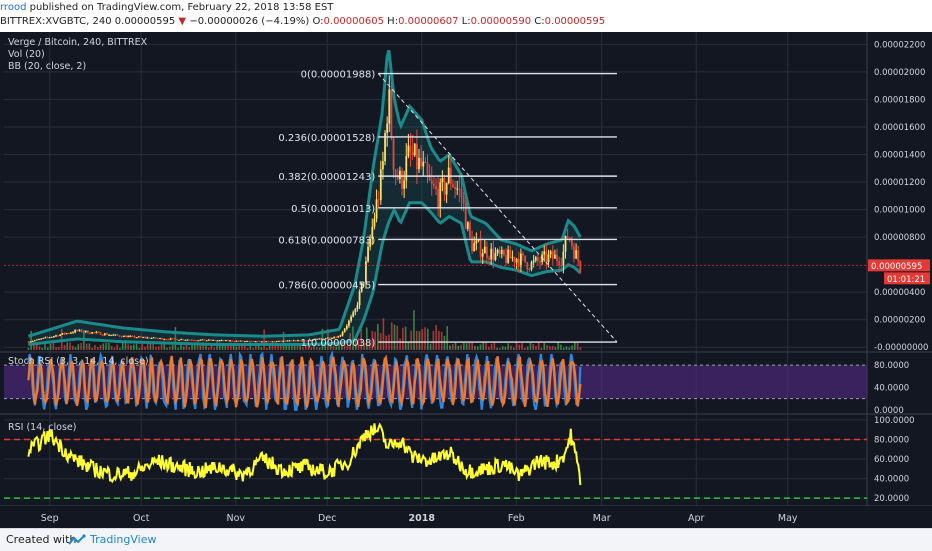 This screenshot has height=551, width=932. I want to click on rsi-tick-label: 80.0000, so click(891, 440).